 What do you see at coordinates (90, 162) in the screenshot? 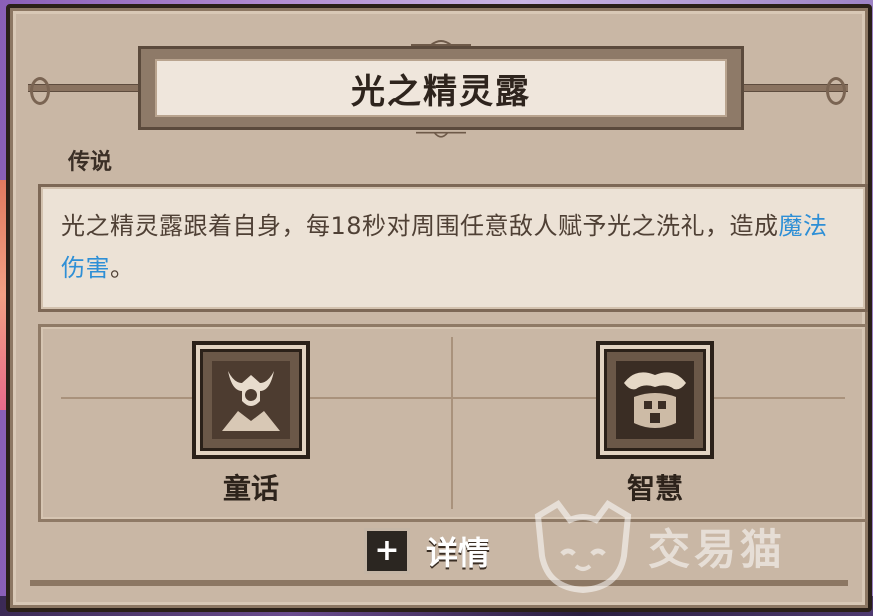
I see `rarity-label: 传说` at bounding box center [90, 162].